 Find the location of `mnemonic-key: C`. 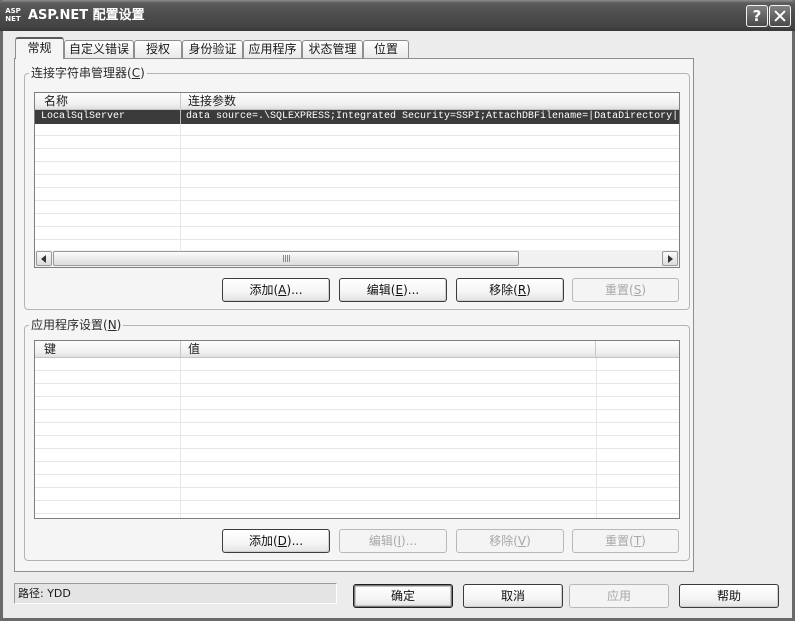

mnemonic-key: C is located at coordinates (136, 73).